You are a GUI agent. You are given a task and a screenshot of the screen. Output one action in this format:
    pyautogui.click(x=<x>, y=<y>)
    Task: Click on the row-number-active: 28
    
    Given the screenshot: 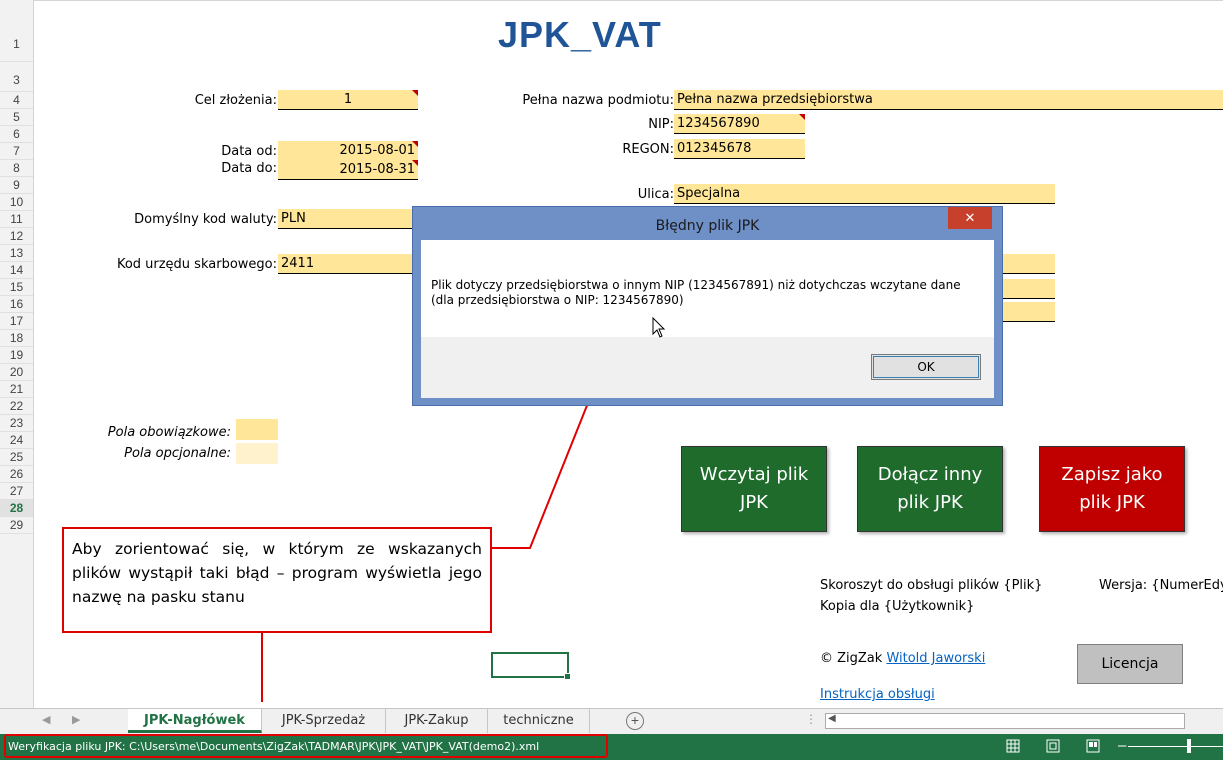 What is the action you would take?
    pyautogui.click(x=16, y=508)
    